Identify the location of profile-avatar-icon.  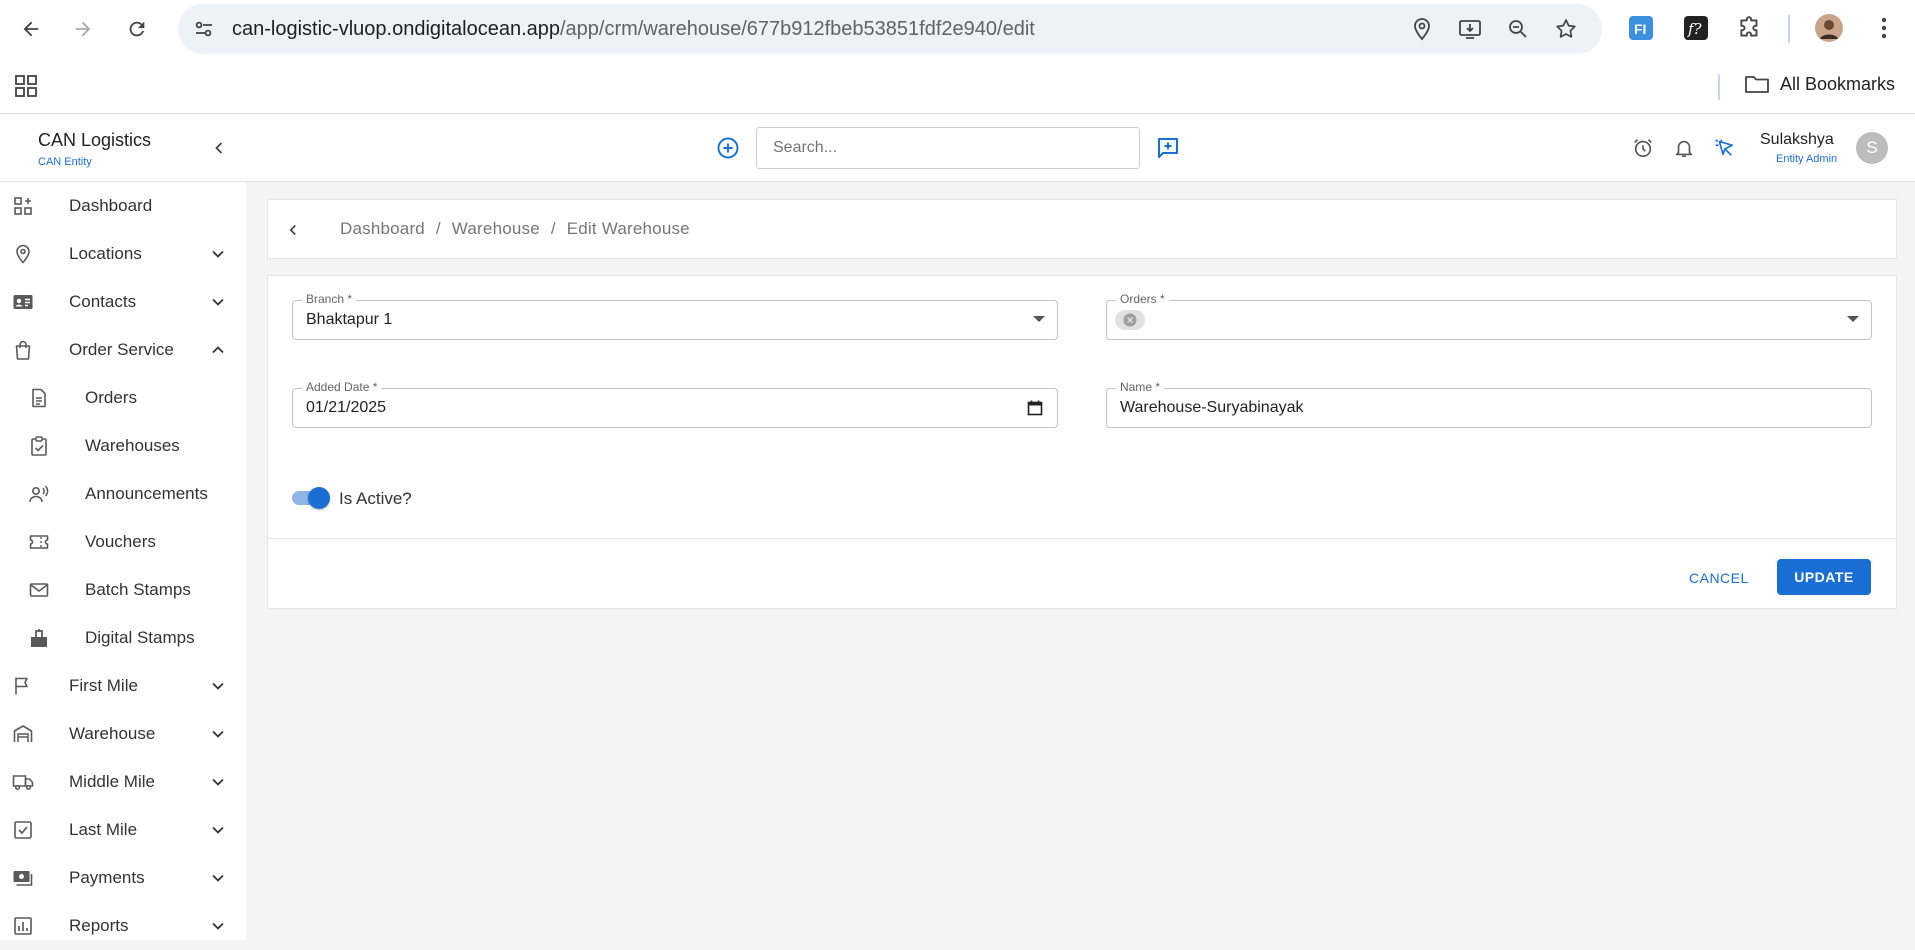
(1829, 28).